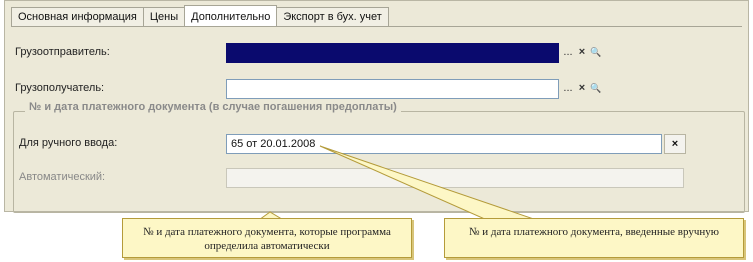  I want to click on tab-additional: Дополнительно, so click(231, 15).